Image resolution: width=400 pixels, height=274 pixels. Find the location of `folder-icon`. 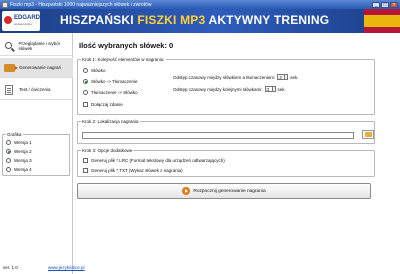

folder-icon is located at coordinates (368, 134).